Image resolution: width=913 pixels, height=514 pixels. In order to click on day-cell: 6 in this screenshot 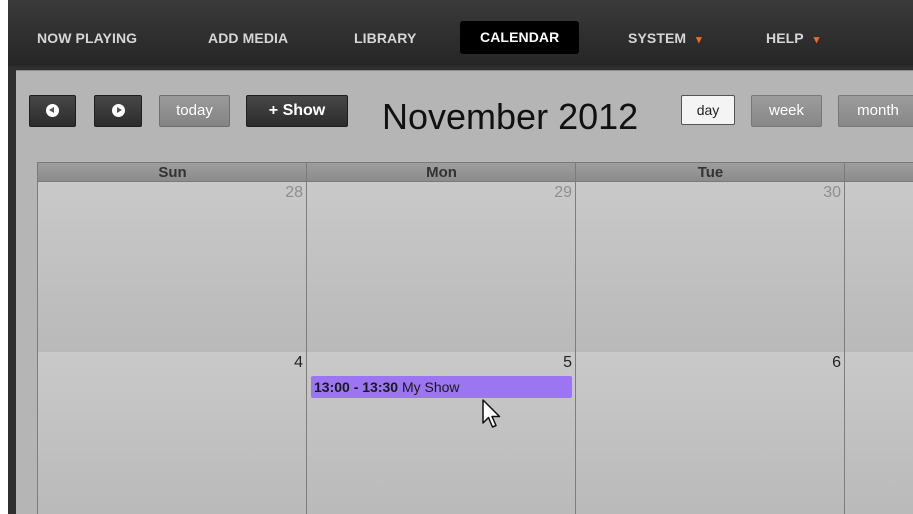, I will do `click(710, 433)`.